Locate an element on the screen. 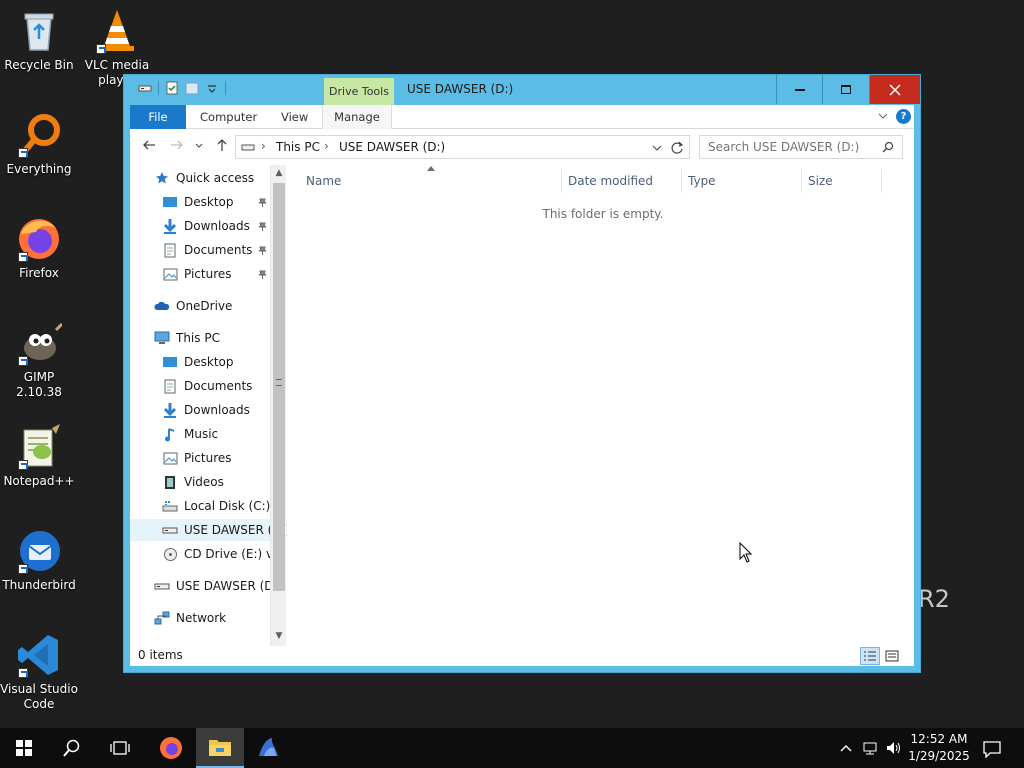 The height and width of the screenshot is (768, 1024). search-input is located at coordinates (795, 147).